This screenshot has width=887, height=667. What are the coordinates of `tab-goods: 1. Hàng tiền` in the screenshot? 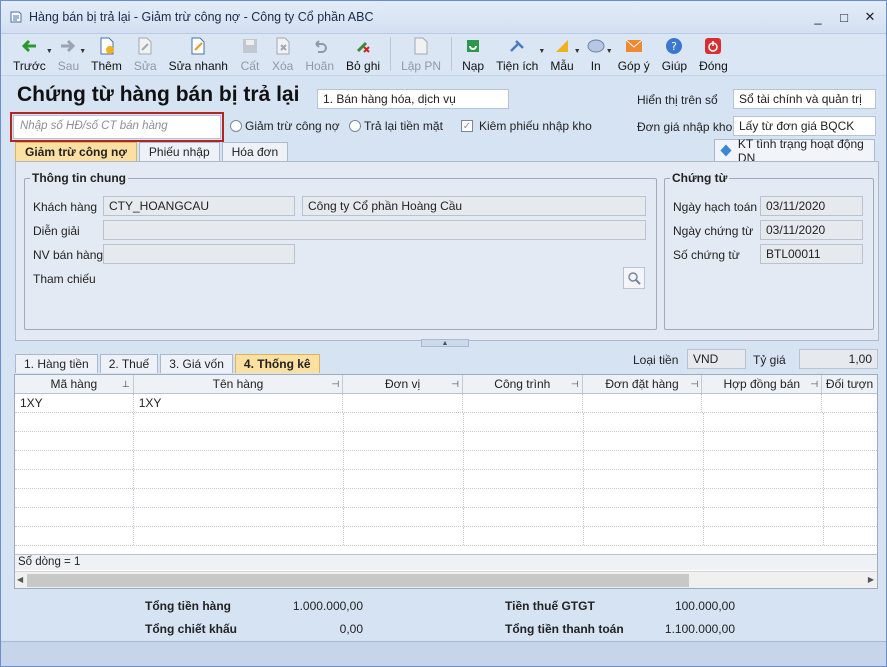 It's located at (56, 363).